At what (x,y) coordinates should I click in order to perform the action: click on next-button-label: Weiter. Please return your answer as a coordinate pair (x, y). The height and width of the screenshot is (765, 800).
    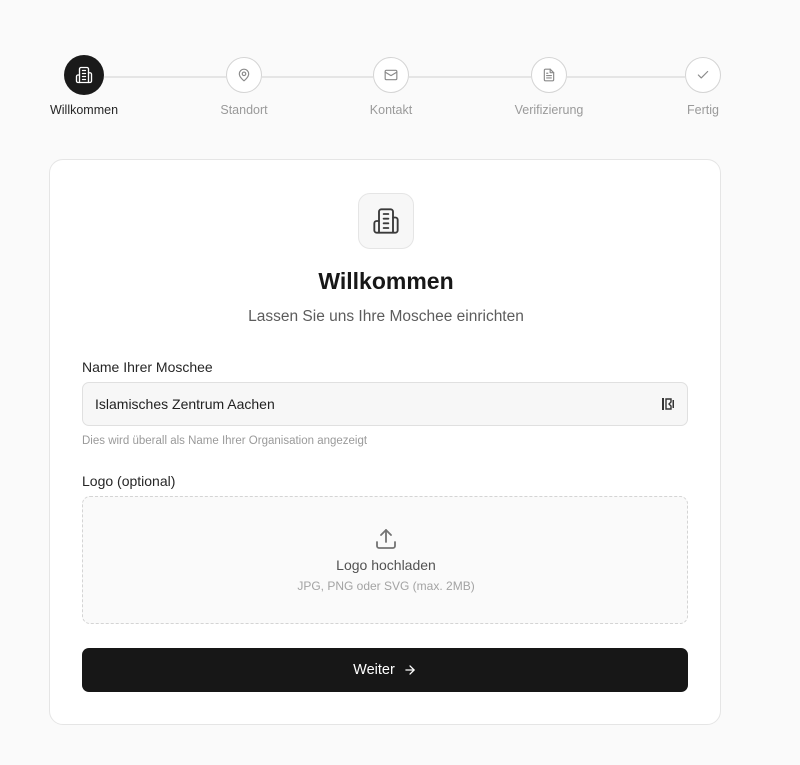
    Looking at the image, I should click on (374, 670).